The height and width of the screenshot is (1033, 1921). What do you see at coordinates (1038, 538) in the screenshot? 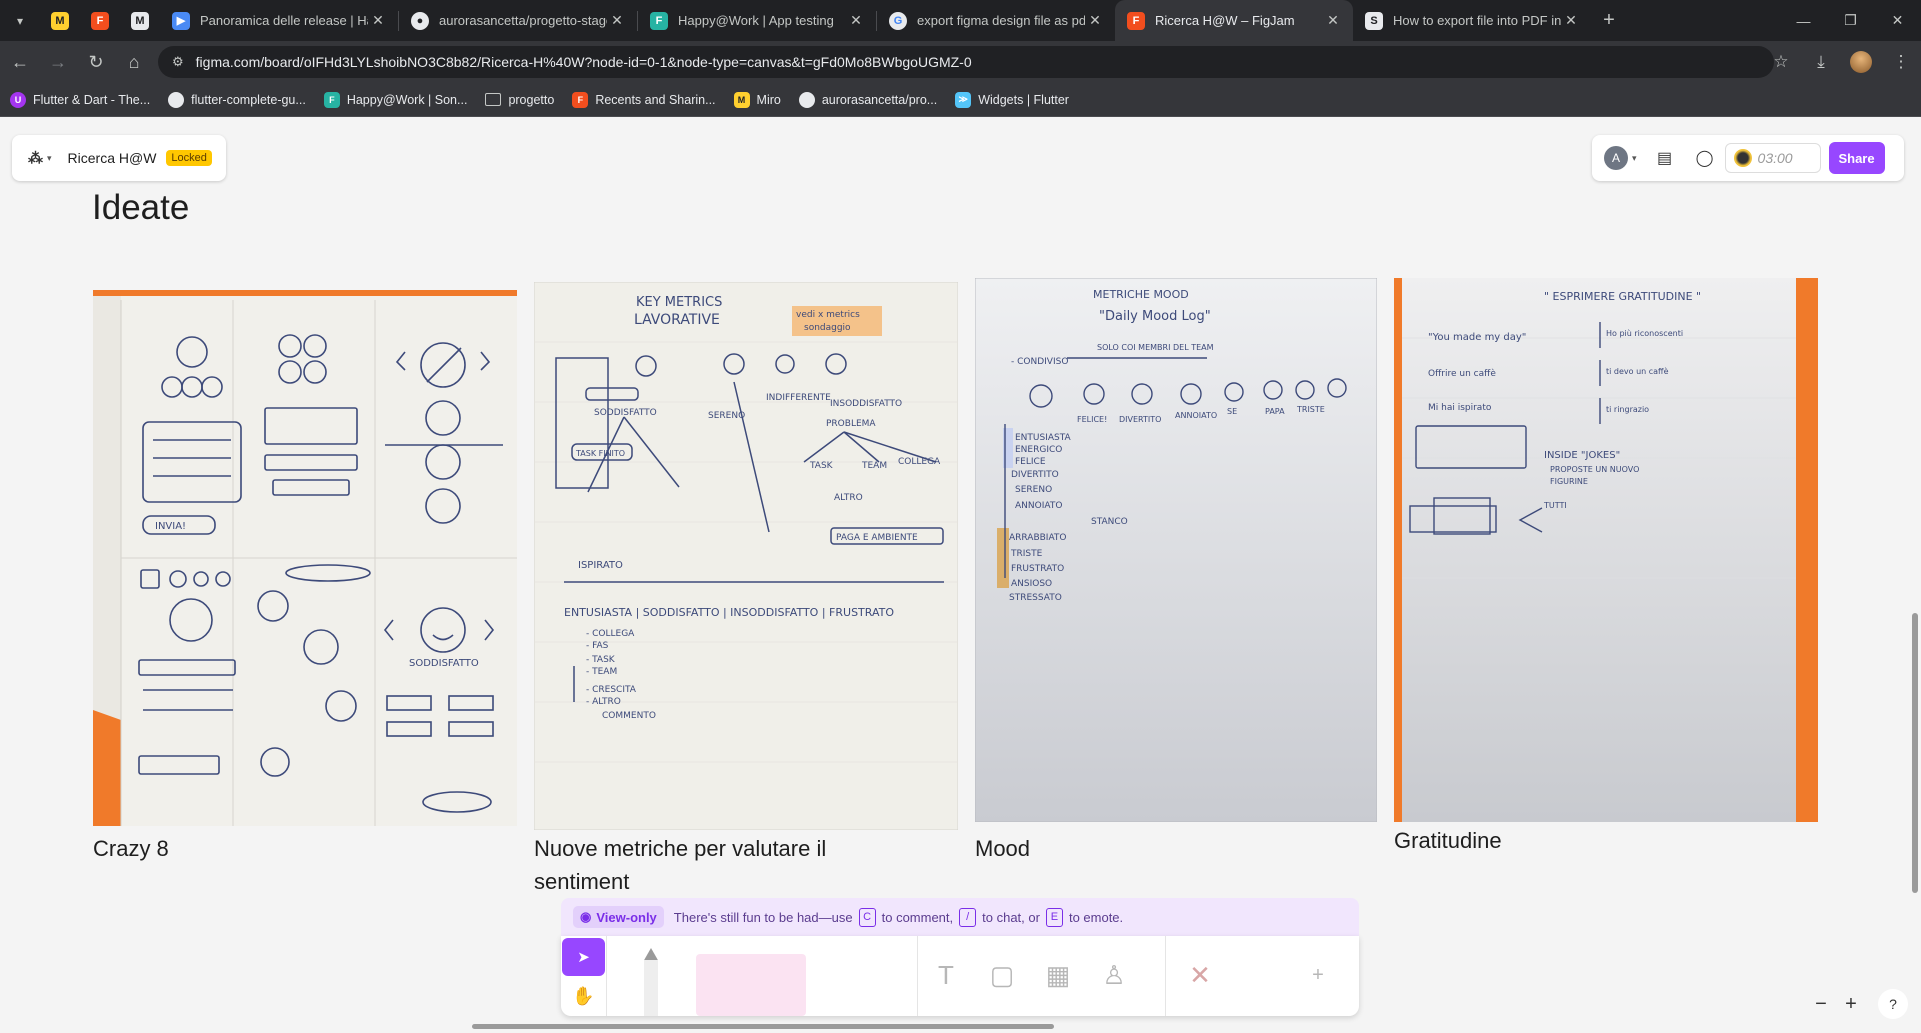
I see `sketch-text: ARRABBIATO` at bounding box center [1038, 538].